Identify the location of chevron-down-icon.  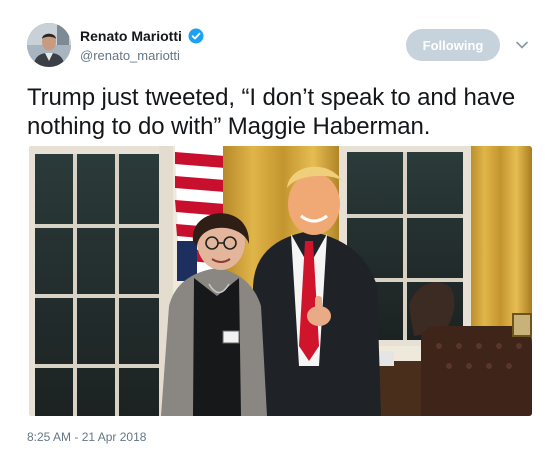
(522, 45).